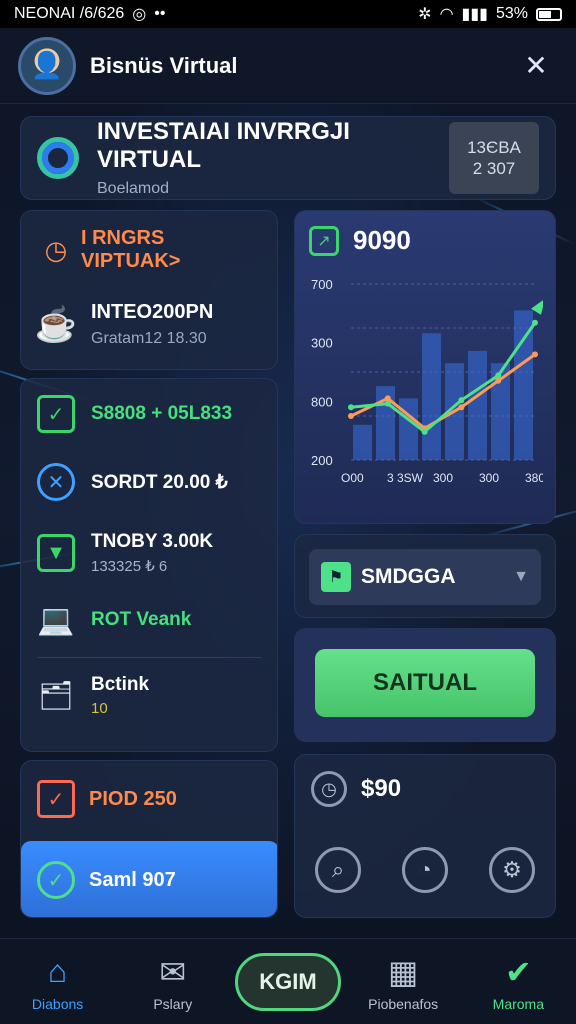 This screenshot has width=576, height=1024. What do you see at coordinates (408, 576) in the screenshot?
I see `select-value: SMDGGA` at bounding box center [408, 576].